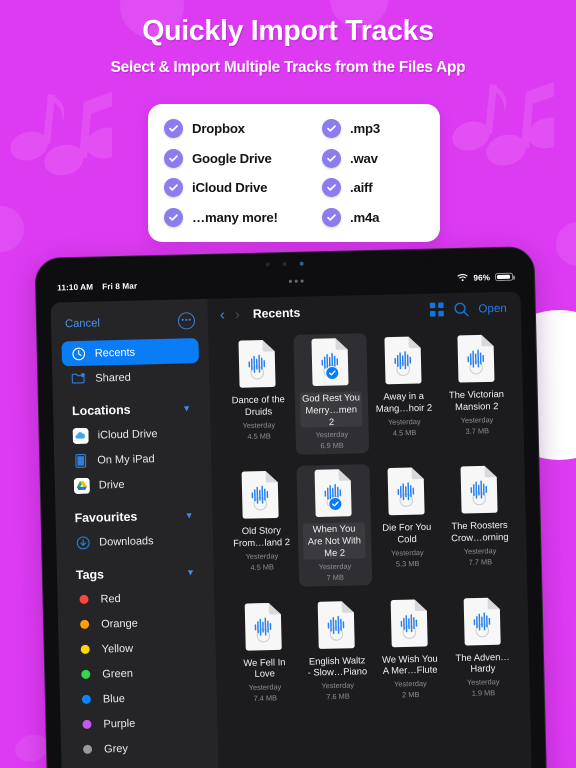  Describe the element at coordinates (462, 277) in the screenshot. I see `wifi-icon` at that location.